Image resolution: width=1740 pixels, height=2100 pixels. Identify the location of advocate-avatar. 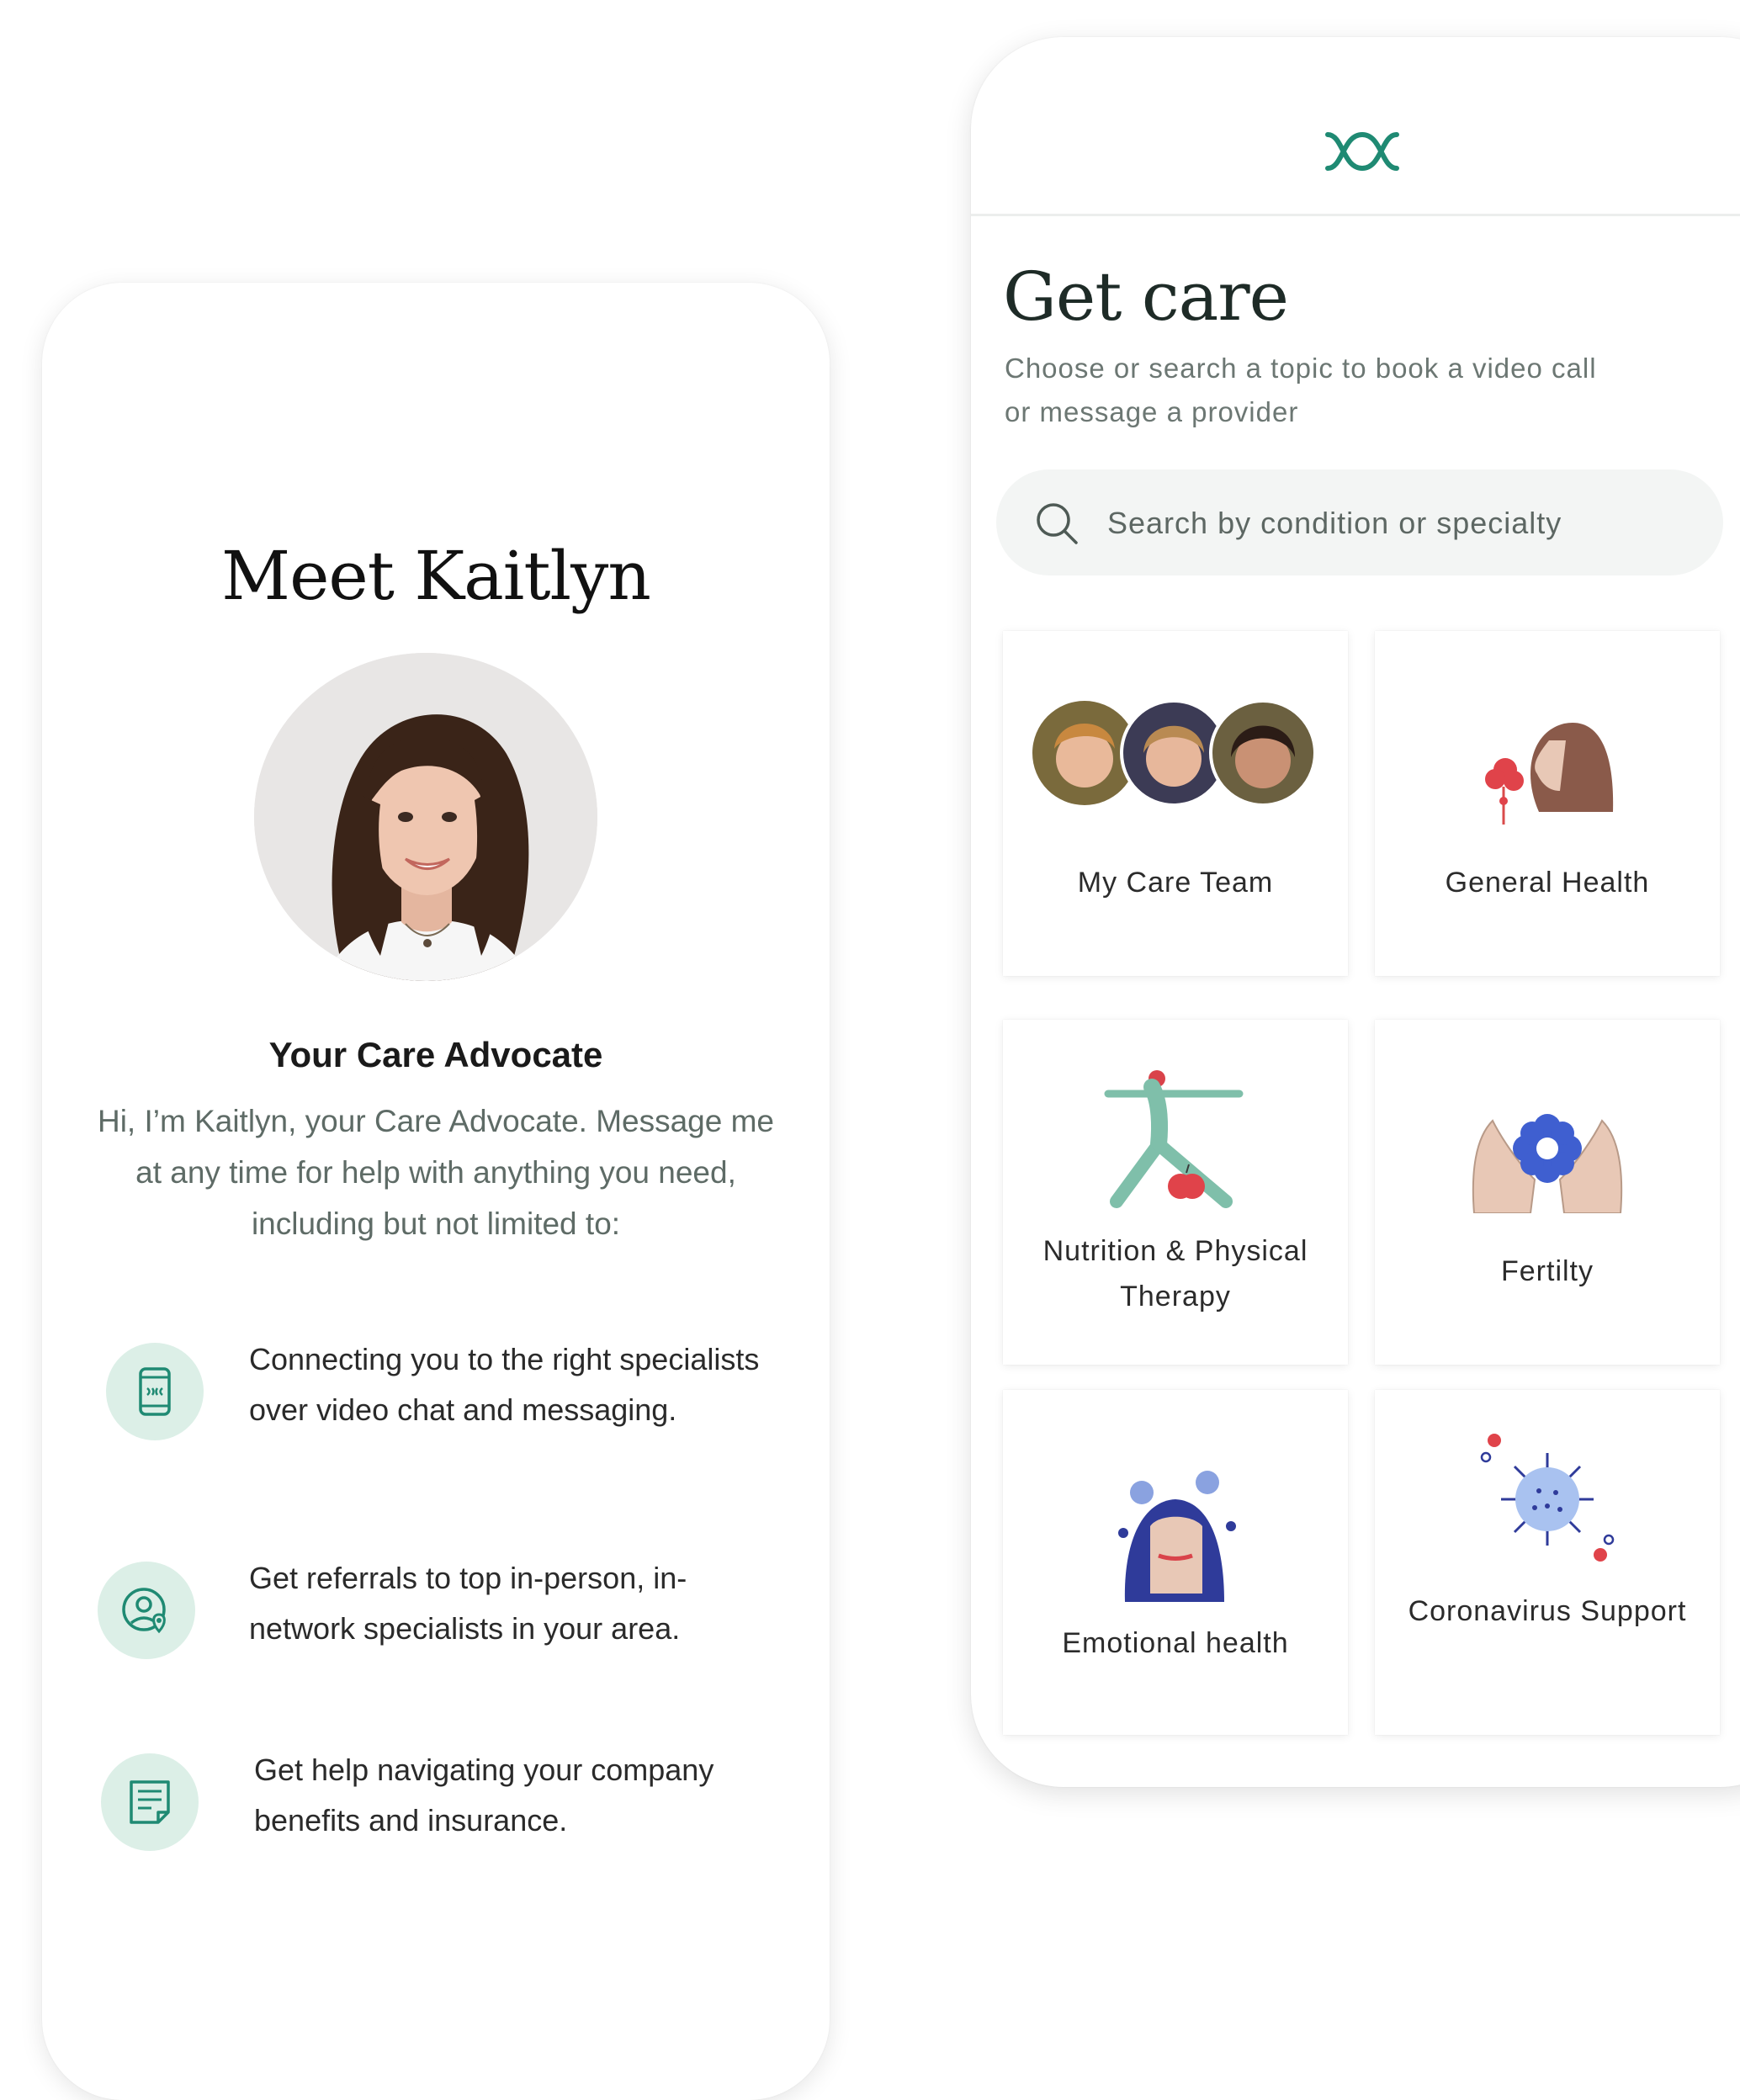
(425, 817).